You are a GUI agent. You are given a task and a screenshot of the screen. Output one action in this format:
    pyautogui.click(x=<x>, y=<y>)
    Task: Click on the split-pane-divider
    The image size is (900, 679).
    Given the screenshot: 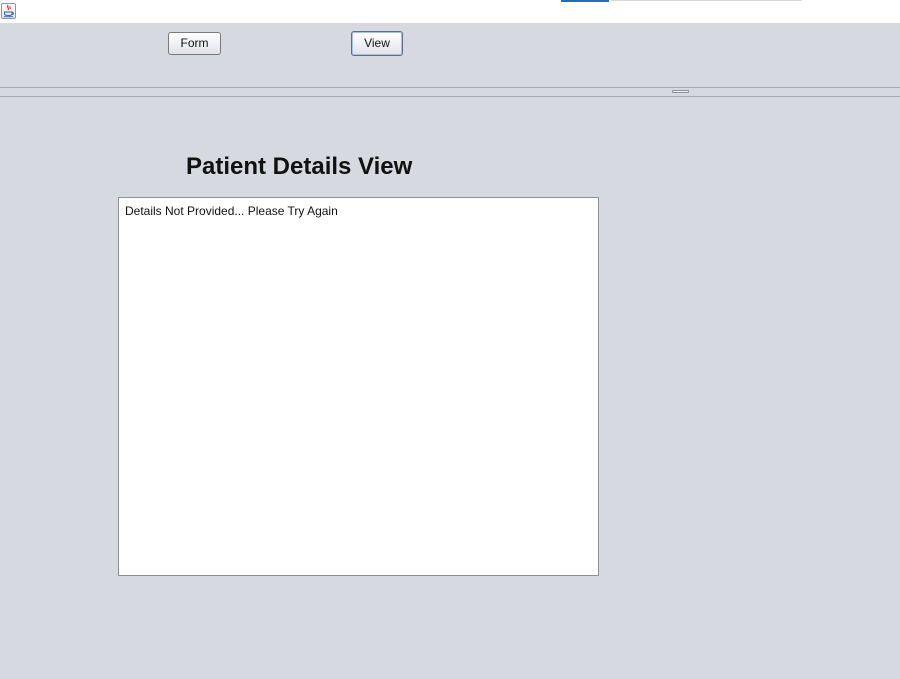 What is the action you would take?
    pyautogui.click(x=450, y=92)
    